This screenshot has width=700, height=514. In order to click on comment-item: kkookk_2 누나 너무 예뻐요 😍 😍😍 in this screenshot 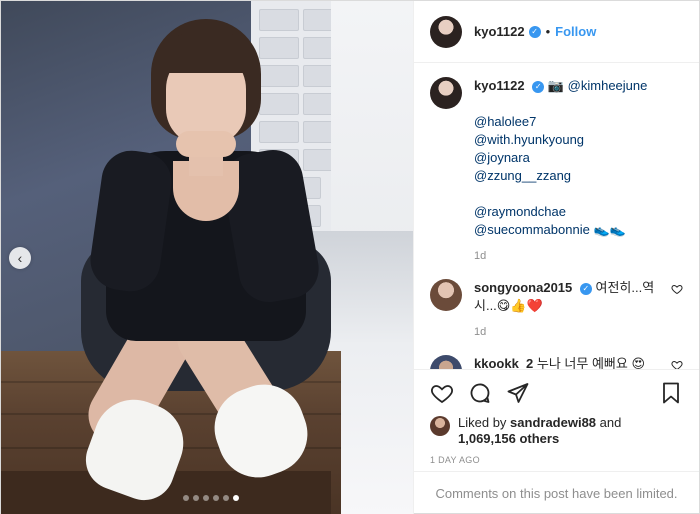, I will do `click(556, 362)`.